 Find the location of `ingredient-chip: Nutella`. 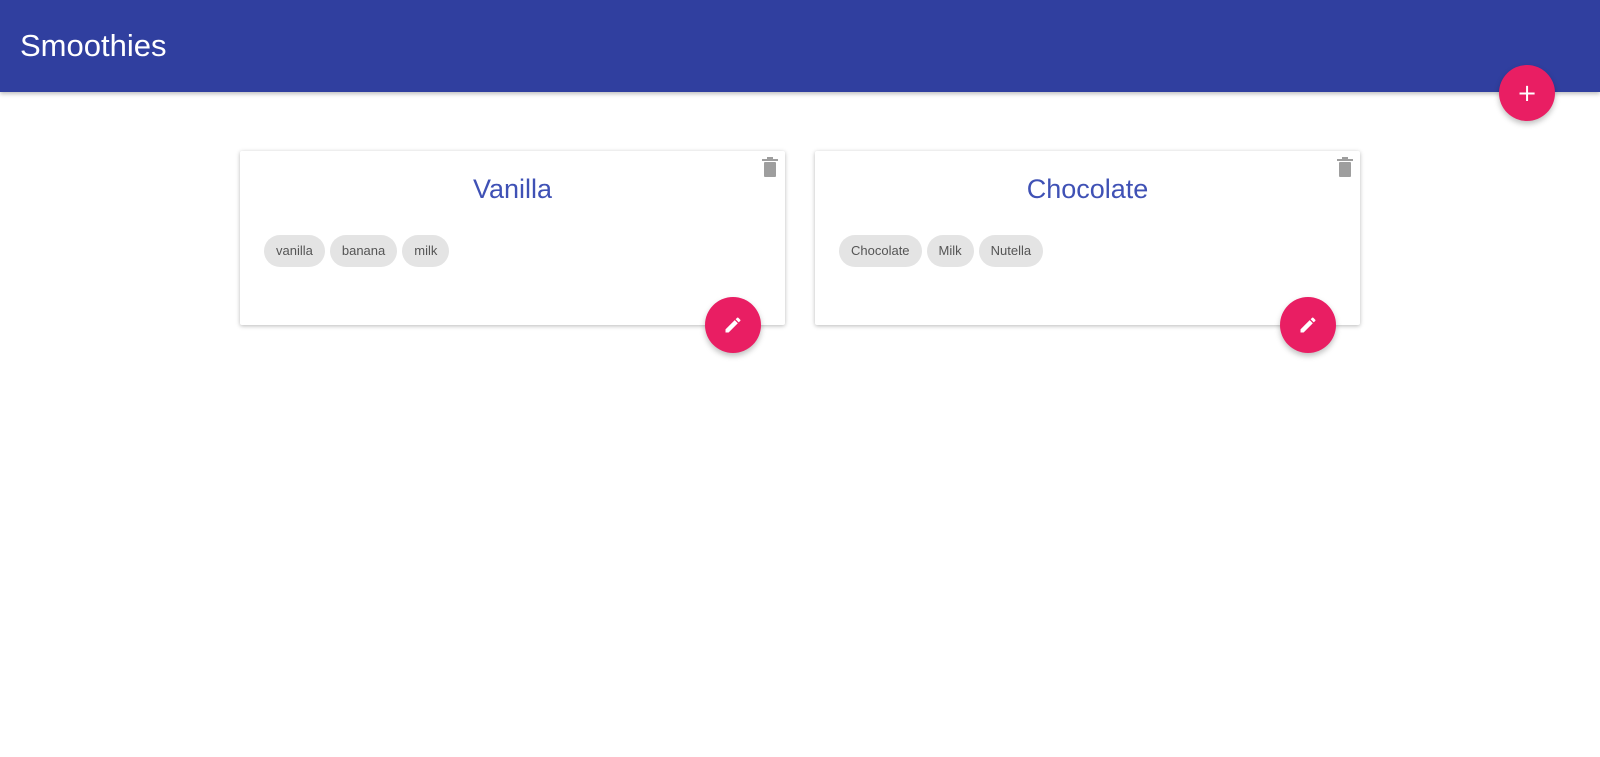

ingredient-chip: Nutella is located at coordinates (1011, 251).